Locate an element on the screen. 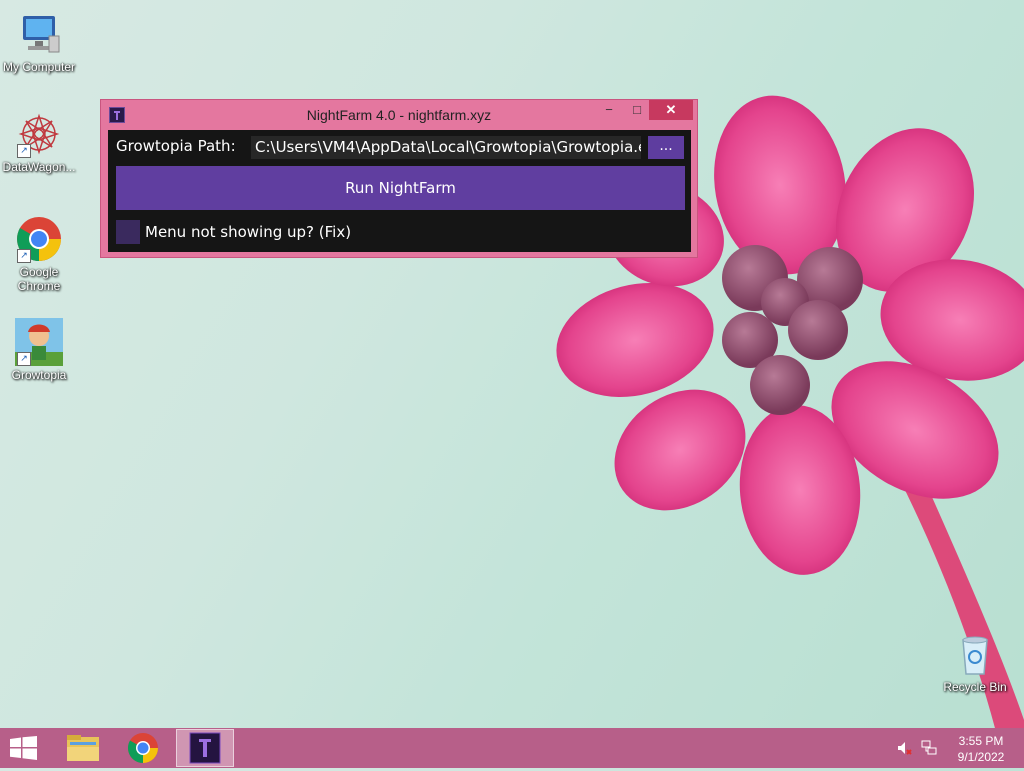 Image resolution: width=1024 pixels, height=771 pixels. growtopia-icon: ↗ is located at coordinates (39, 342).